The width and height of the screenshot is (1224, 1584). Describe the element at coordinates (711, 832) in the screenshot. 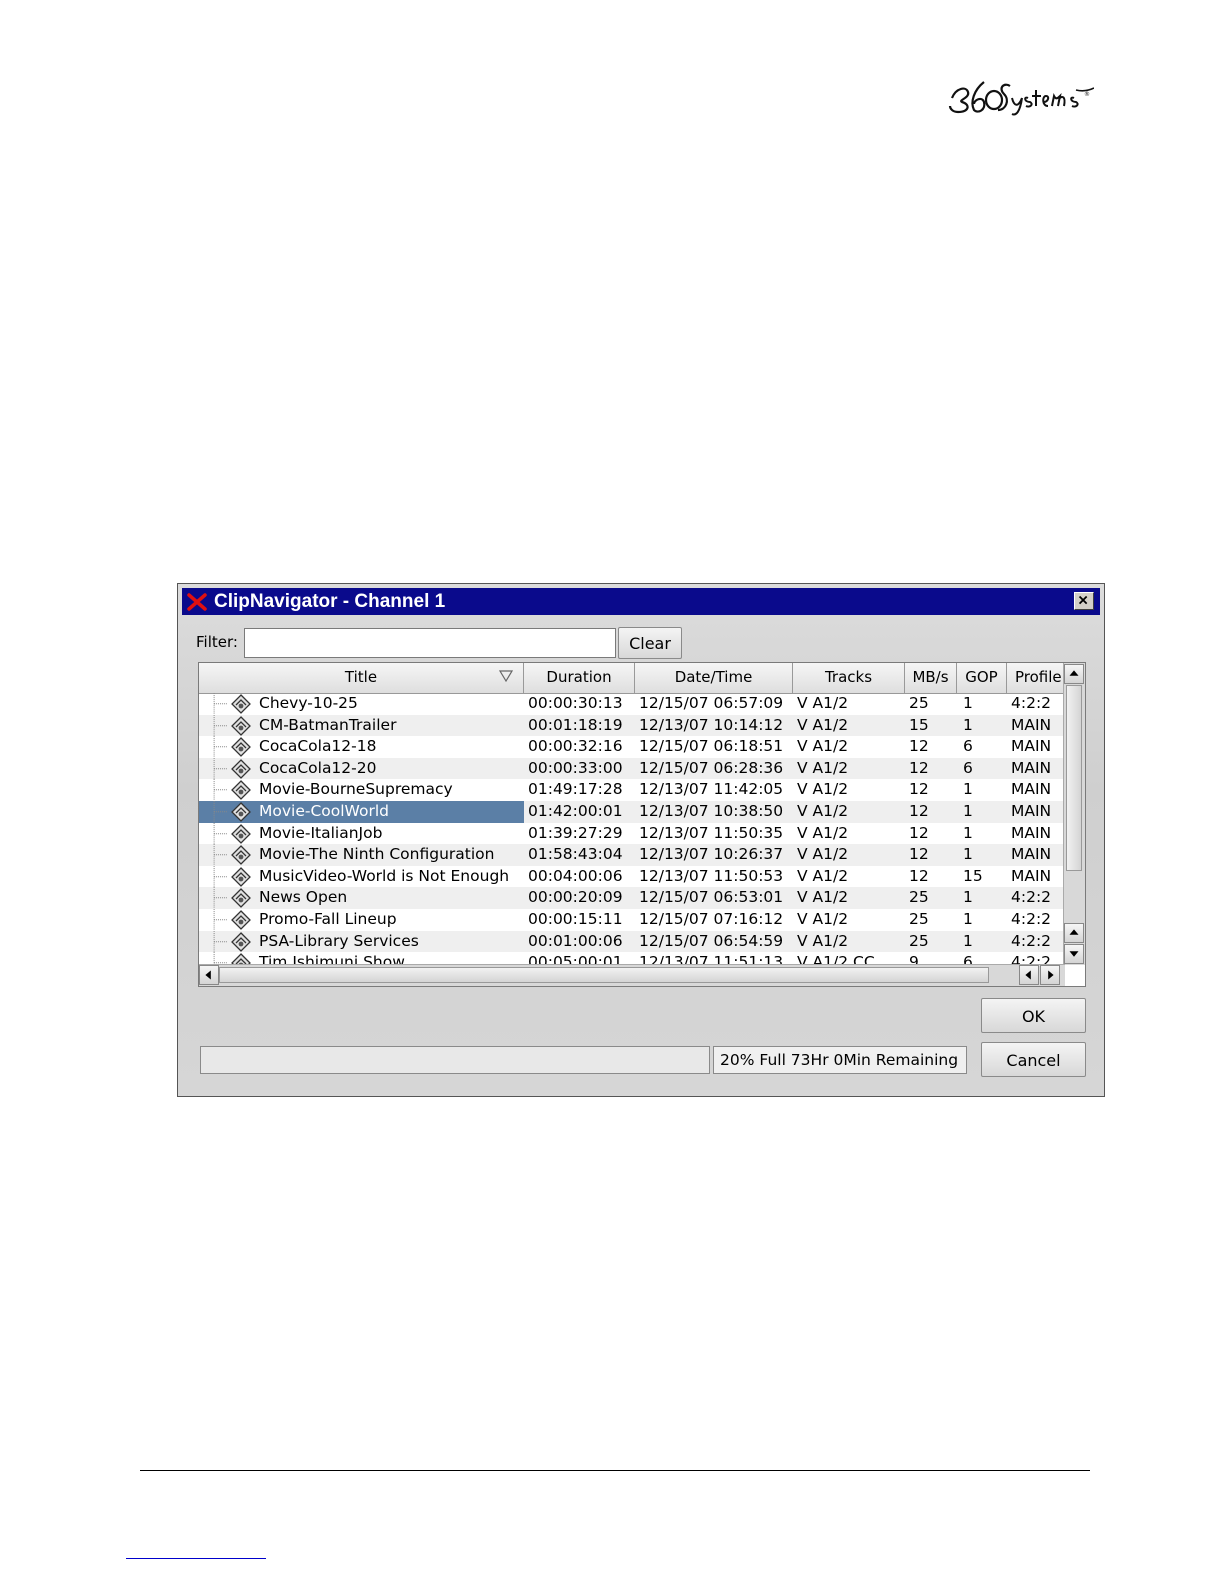

I see `cell-datetime: 12/13/07 11:50:35` at that location.